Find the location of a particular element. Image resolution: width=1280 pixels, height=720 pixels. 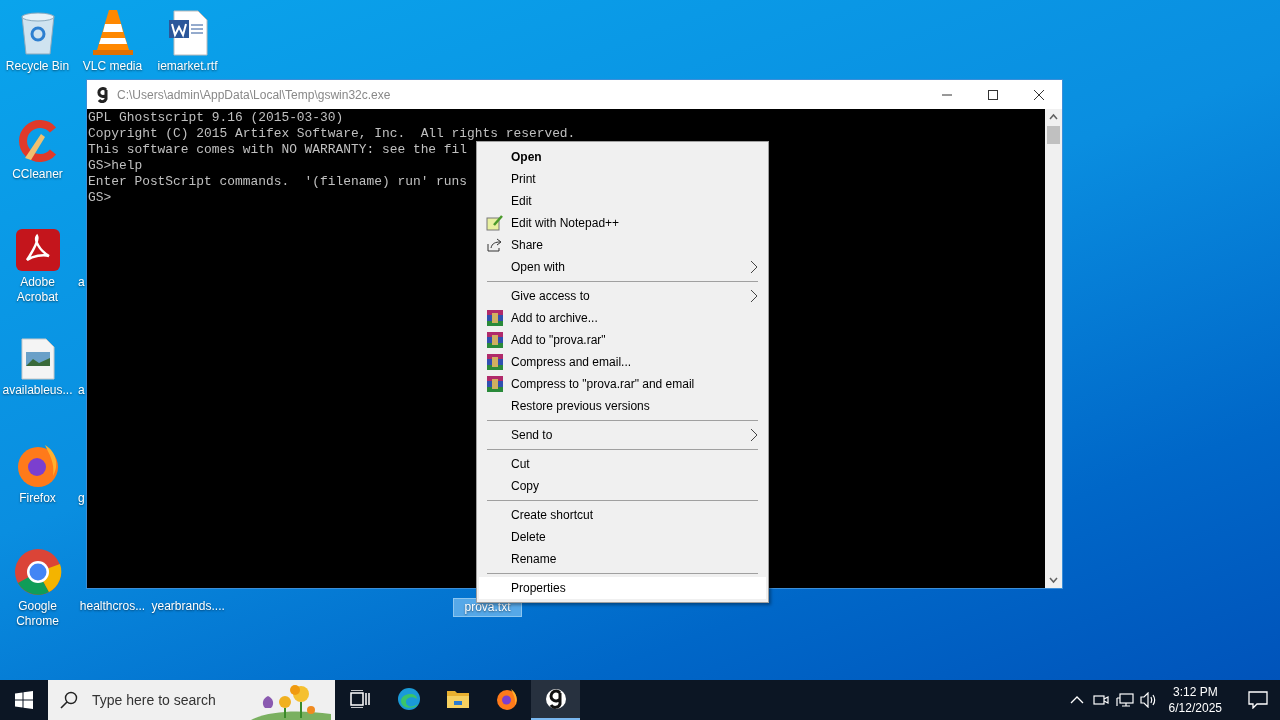

clock-time: 3:12 PM is located at coordinates (1195, 692).